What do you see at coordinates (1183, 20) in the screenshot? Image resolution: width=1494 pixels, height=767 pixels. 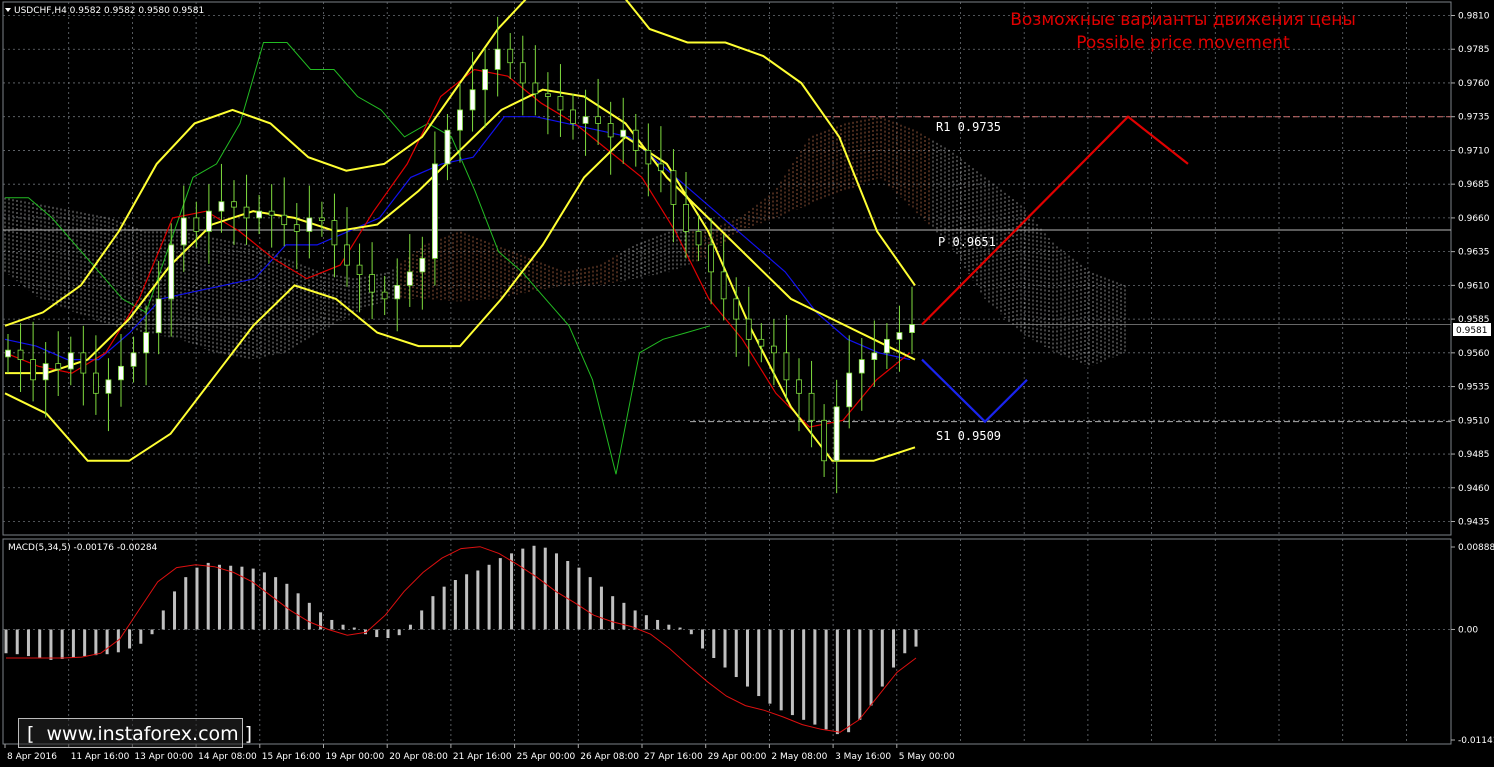 I see `annotation-ru: Возможные варианты движения цены` at bounding box center [1183, 20].